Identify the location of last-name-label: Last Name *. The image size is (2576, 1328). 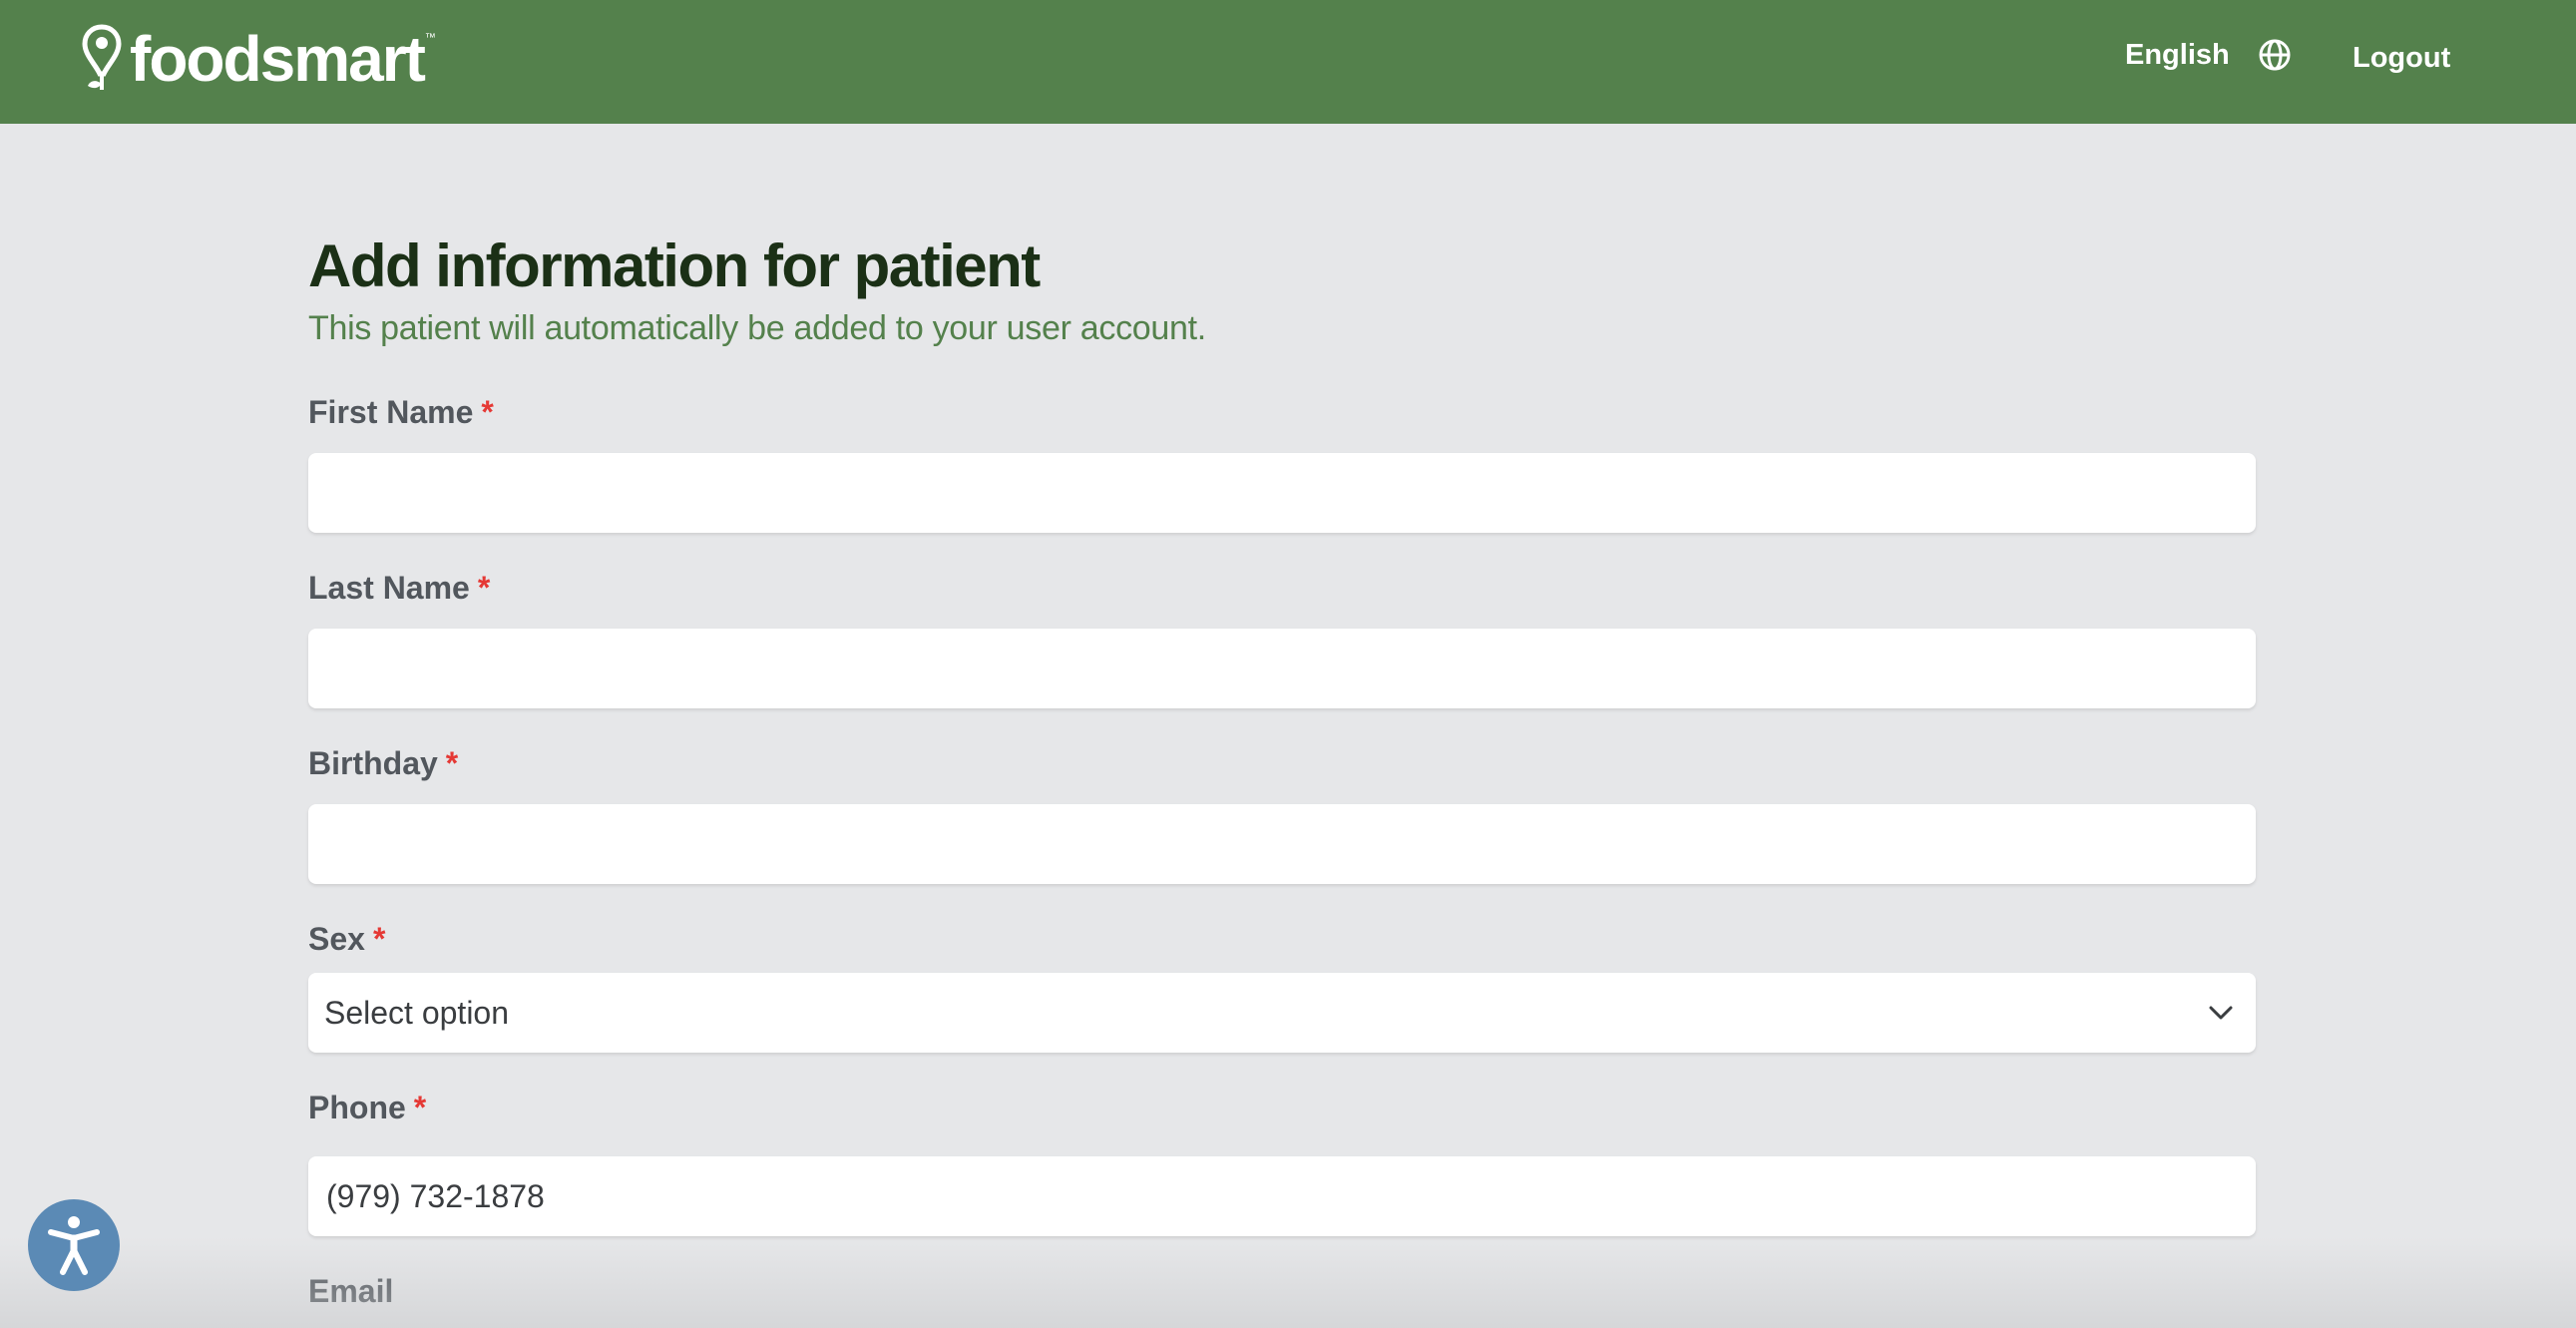
(399, 588).